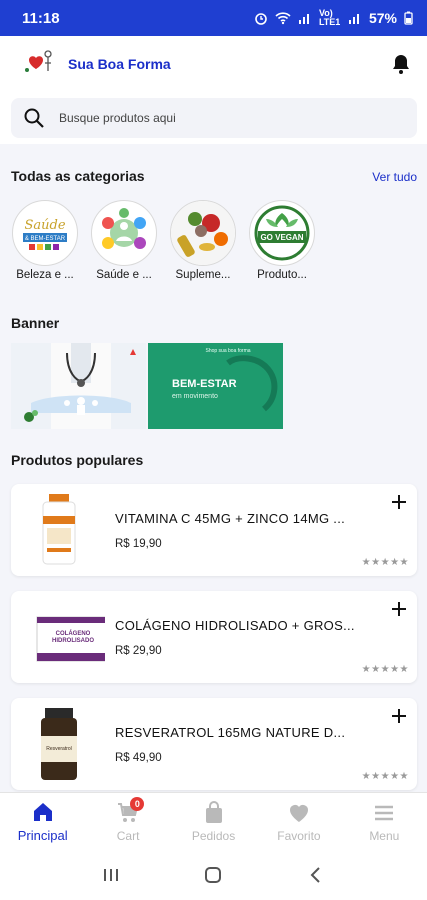 This screenshot has width=427, height=900. What do you see at coordinates (73, 641) in the screenshot?
I see `product-image-text: HIDROLISADO` at bounding box center [73, 641].